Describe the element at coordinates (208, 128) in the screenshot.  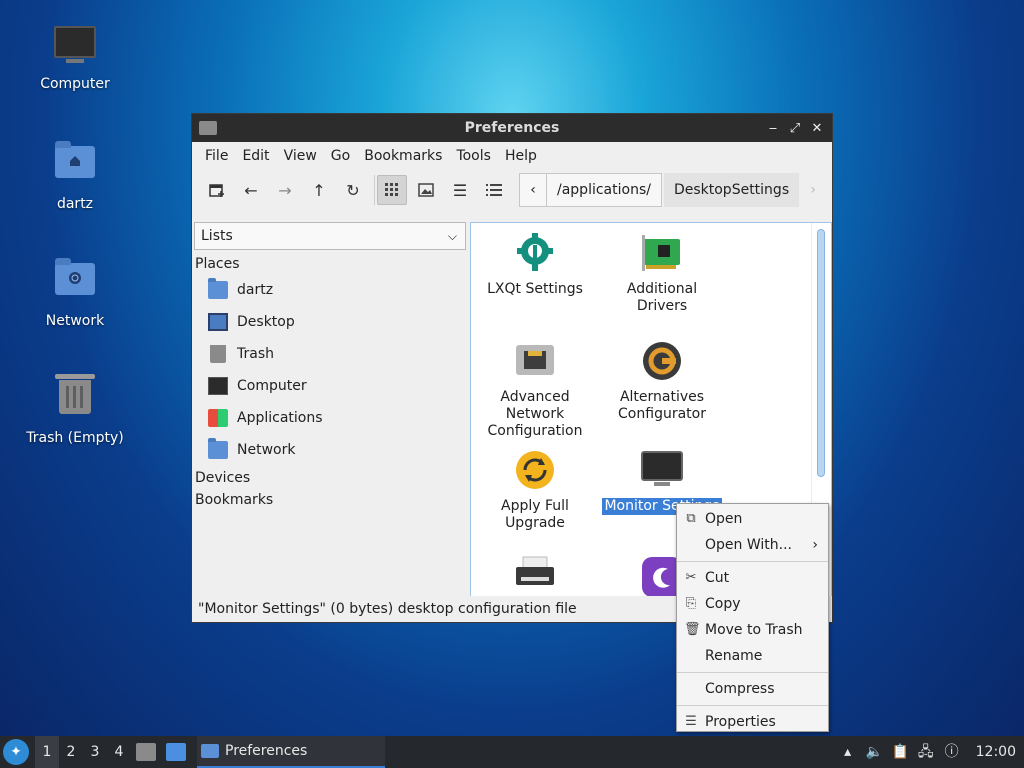
I see `window-folder-icon` at that location.